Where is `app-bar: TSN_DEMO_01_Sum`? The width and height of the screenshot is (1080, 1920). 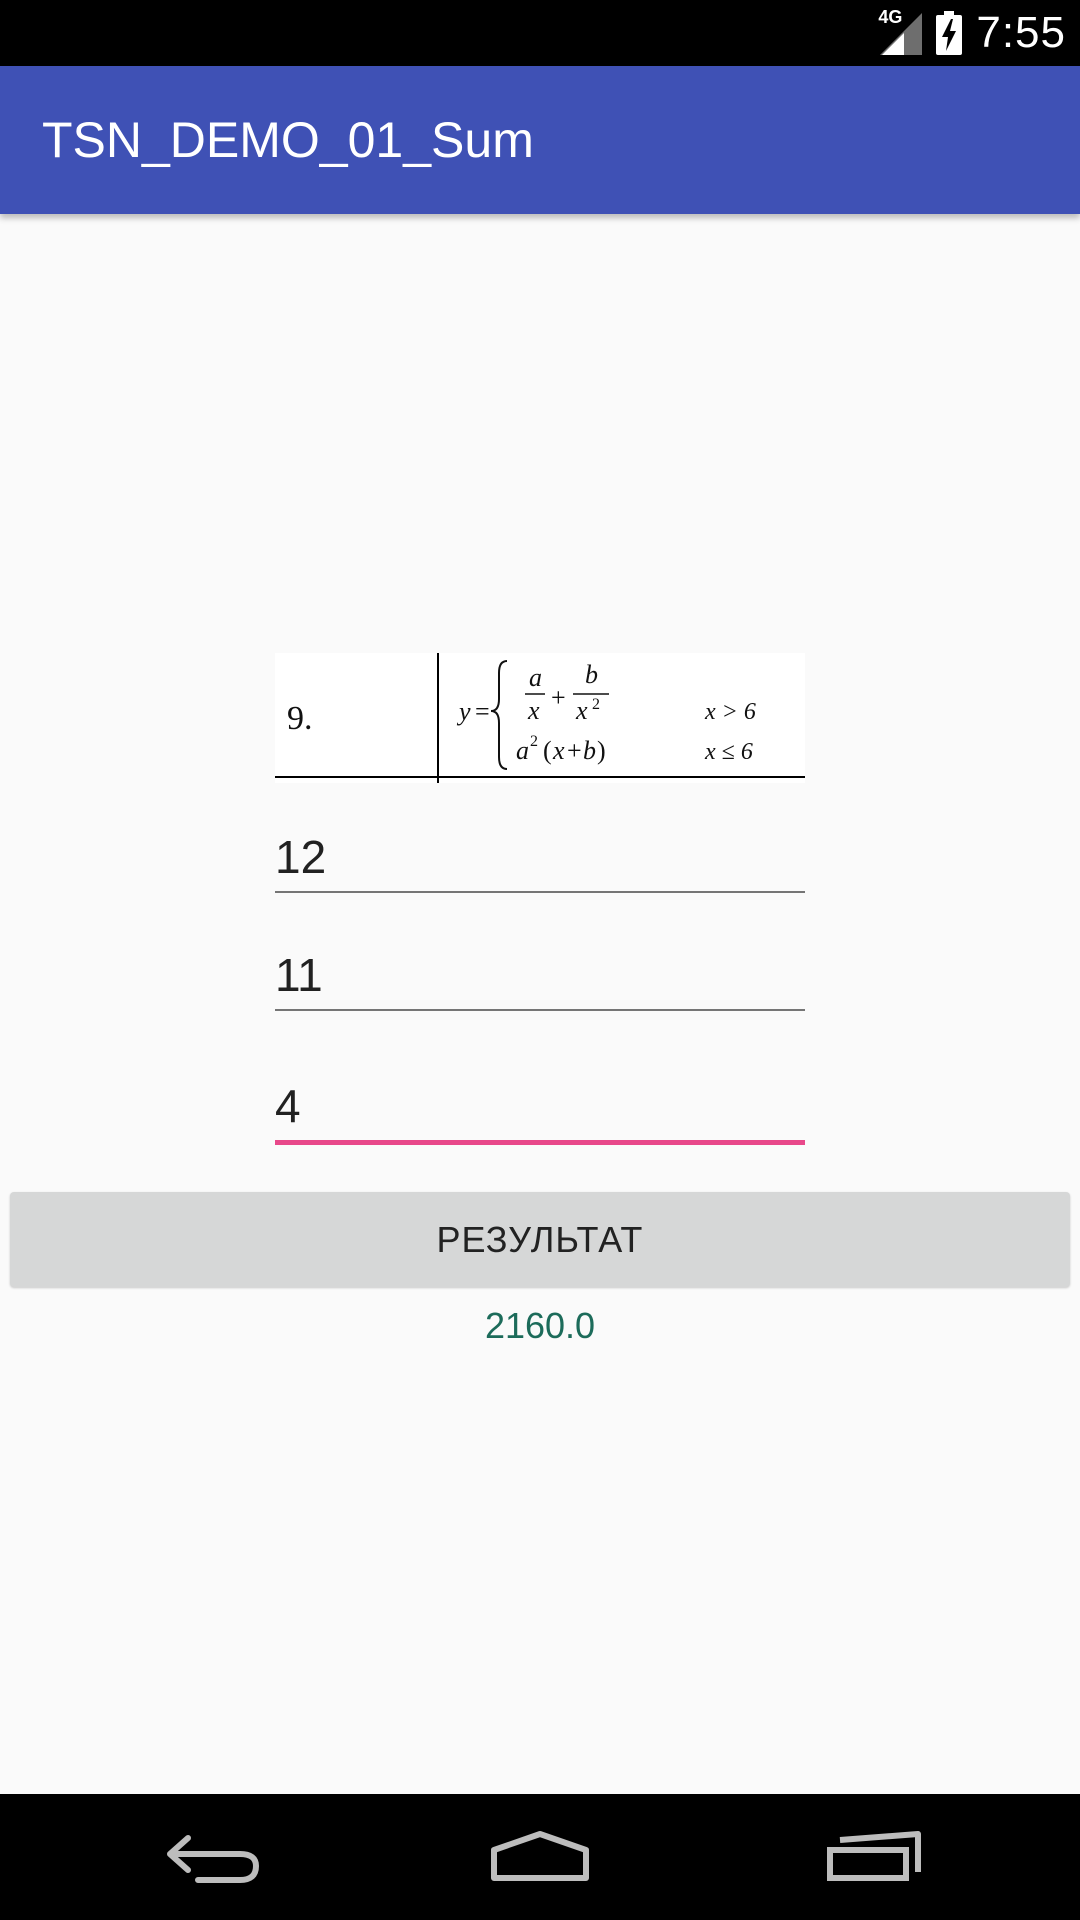 app-bar: TSN_DEMO_01_Sum is located at coordinates (540, 140).